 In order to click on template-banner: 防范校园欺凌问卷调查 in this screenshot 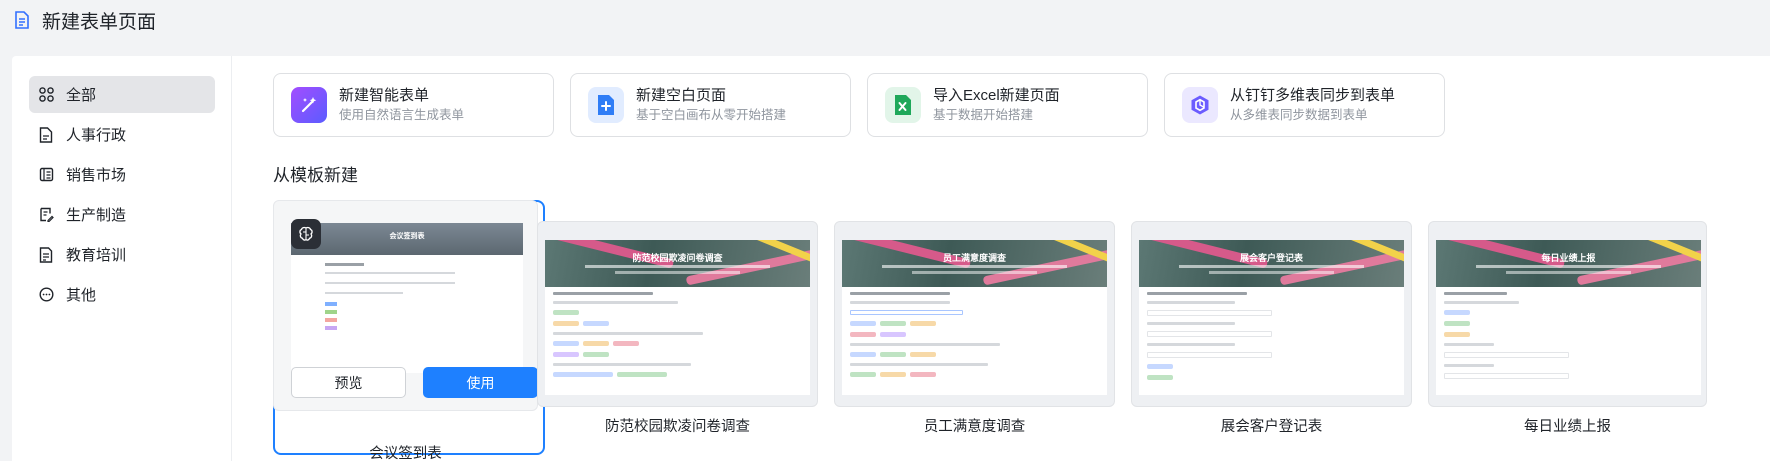, I will do `click(677, 263)`.